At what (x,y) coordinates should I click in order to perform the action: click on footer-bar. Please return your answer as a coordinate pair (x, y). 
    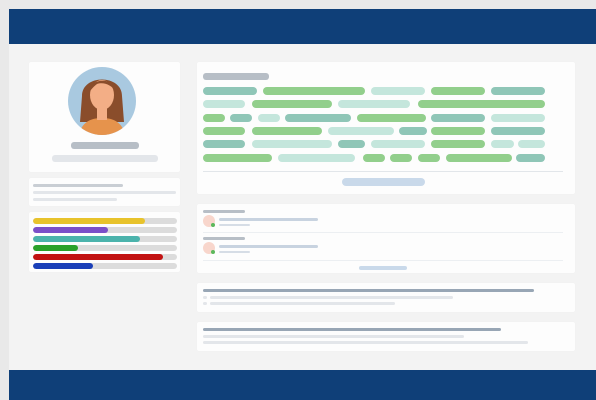
    Looking at the image, I should click on (302, 385).